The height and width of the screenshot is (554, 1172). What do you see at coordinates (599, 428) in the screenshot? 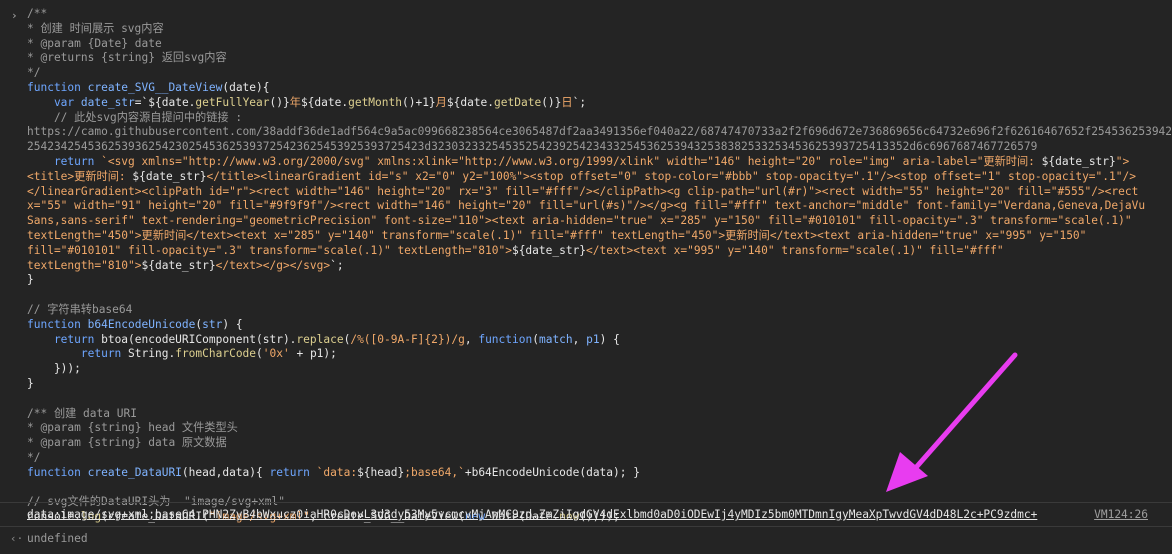
I see `code-line: * @param {string} head 文件类型头` at bounding box center [599, 428].